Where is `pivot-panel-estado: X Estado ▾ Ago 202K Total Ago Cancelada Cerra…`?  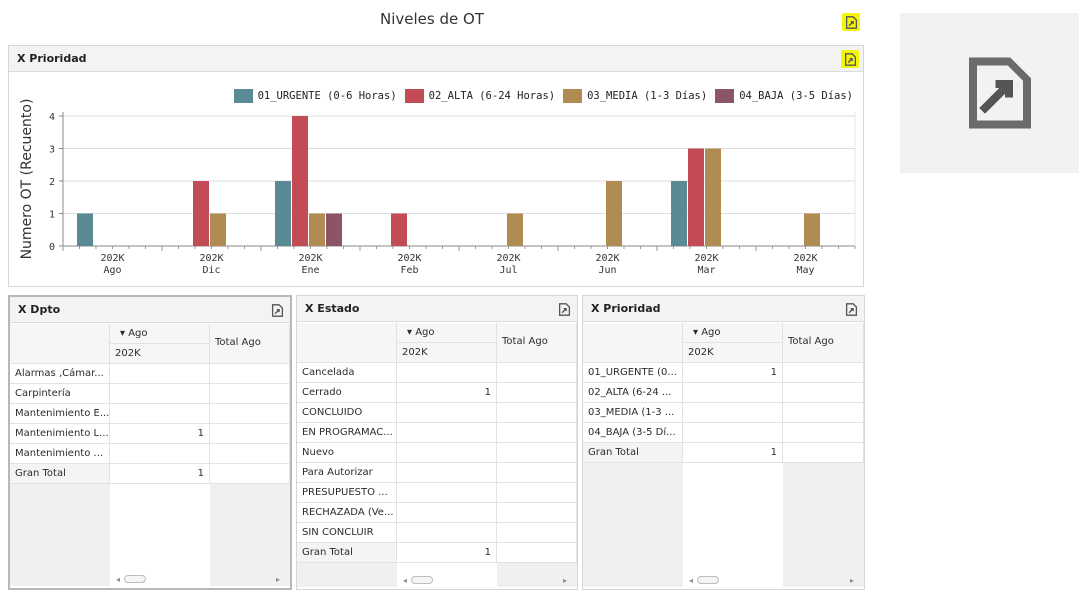 pivot-panel-estado: X Estado ▾ Ago 202K Total Ago Cancelada Cerra… is located at coordinates (437, 442).